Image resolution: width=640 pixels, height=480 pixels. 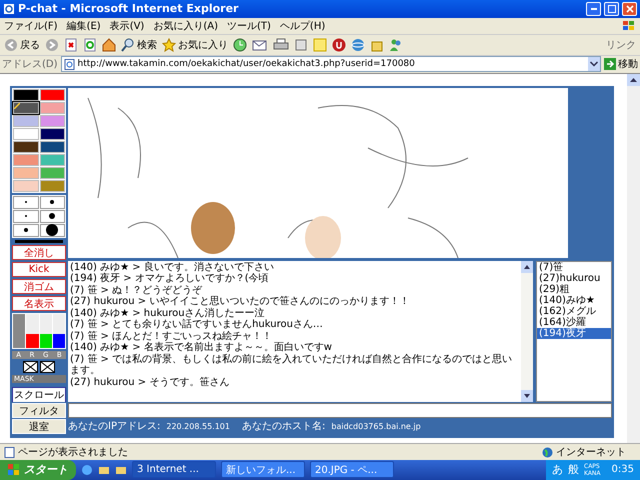 What do you see at coordinates (376, 426) in the screenshot?
I see `host-value: baidcd03765.bai.ne.jp` at bounding box center [376, 426].